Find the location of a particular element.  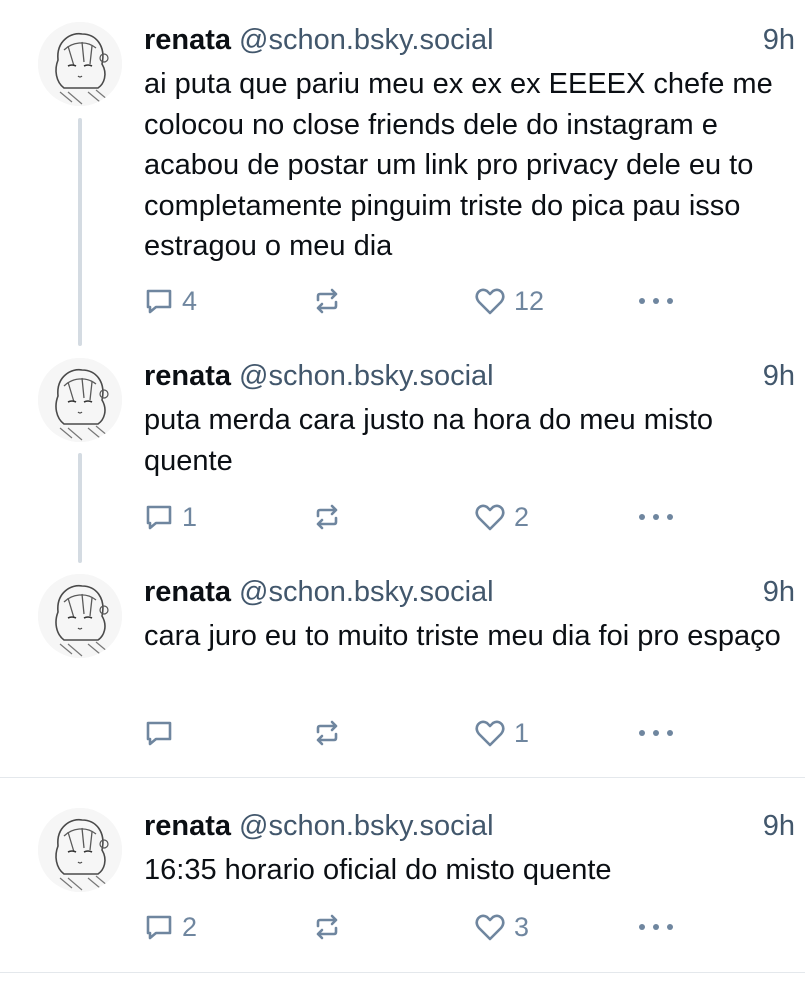

reply-button: 1 is located at coordinates (170, 517).